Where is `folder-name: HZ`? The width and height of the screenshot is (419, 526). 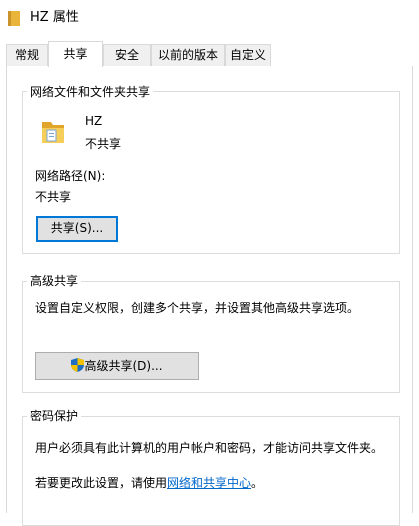
folder-name: HZ is located at coordinates (94, 121).